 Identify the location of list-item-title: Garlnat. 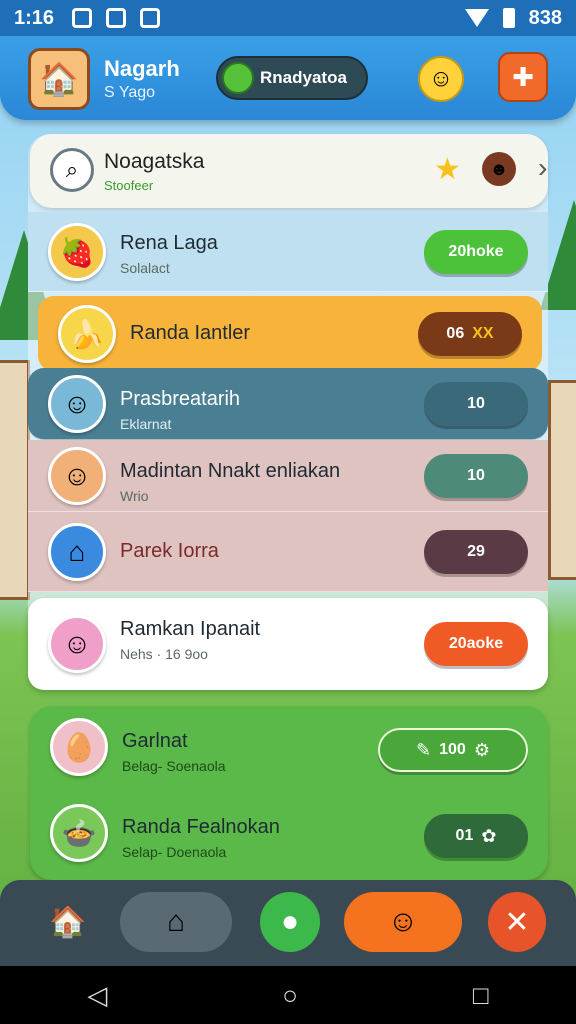
(155, 741).